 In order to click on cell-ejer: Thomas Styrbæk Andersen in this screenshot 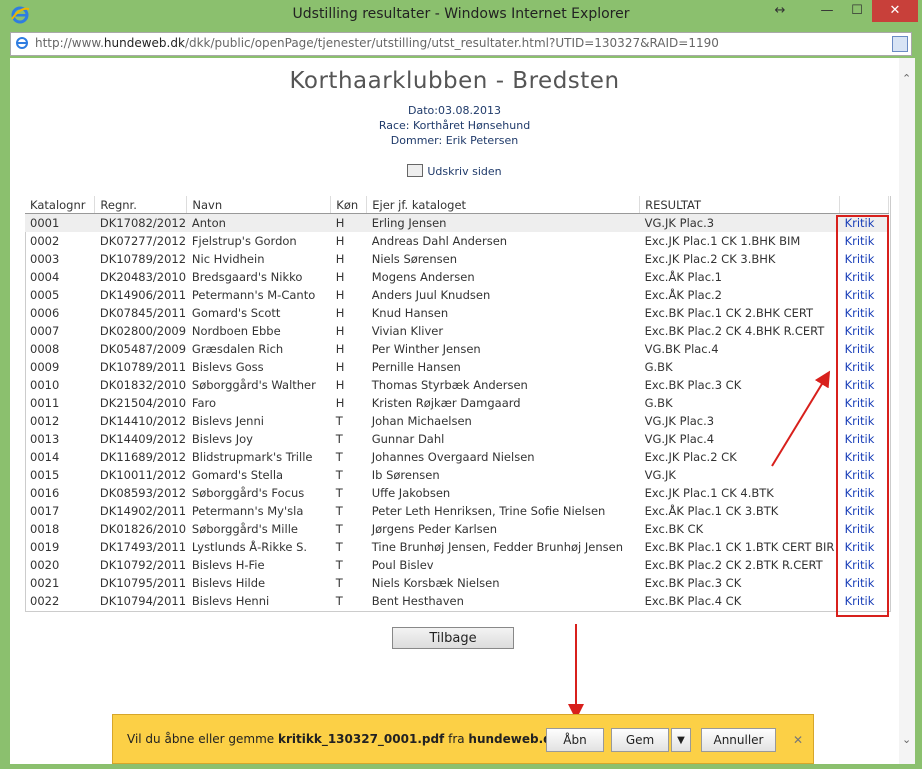, I will do `click(449, 385)`.